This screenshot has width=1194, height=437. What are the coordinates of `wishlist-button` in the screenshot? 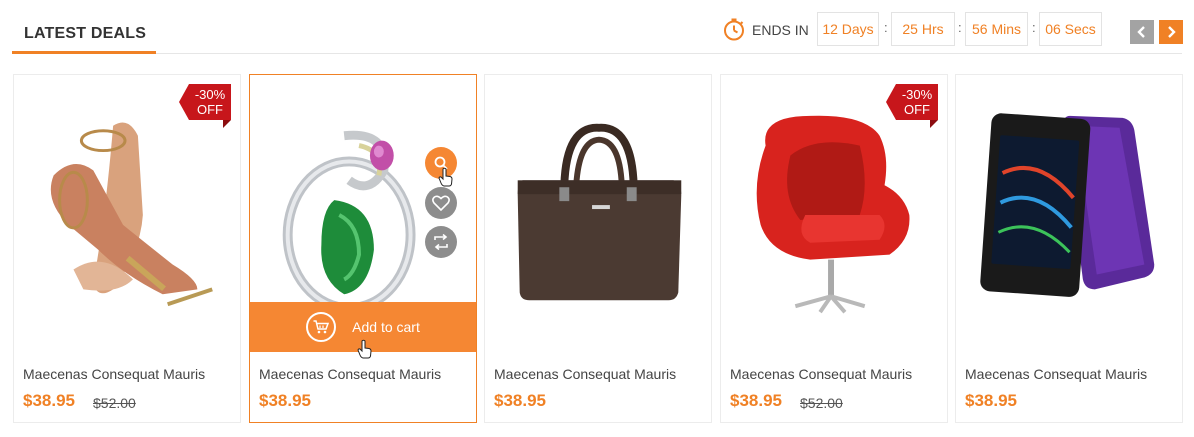 It's located at (441, 203).